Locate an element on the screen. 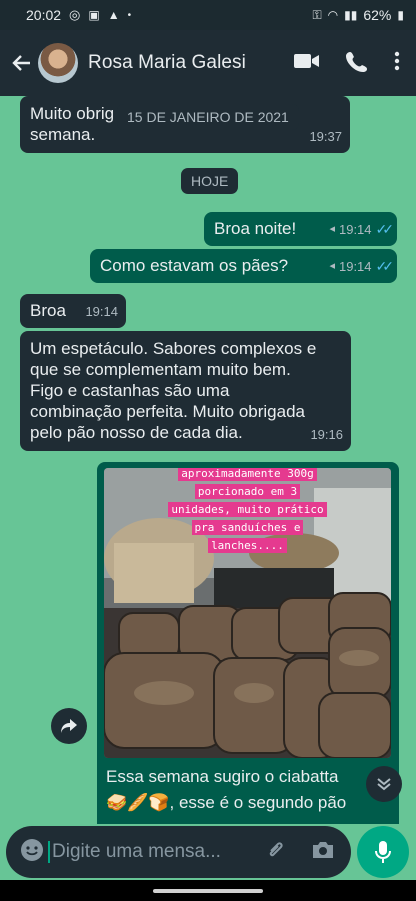 The height and width of the screenshot is (901, 416). forward-share-button is located at coordinates (69, 726).